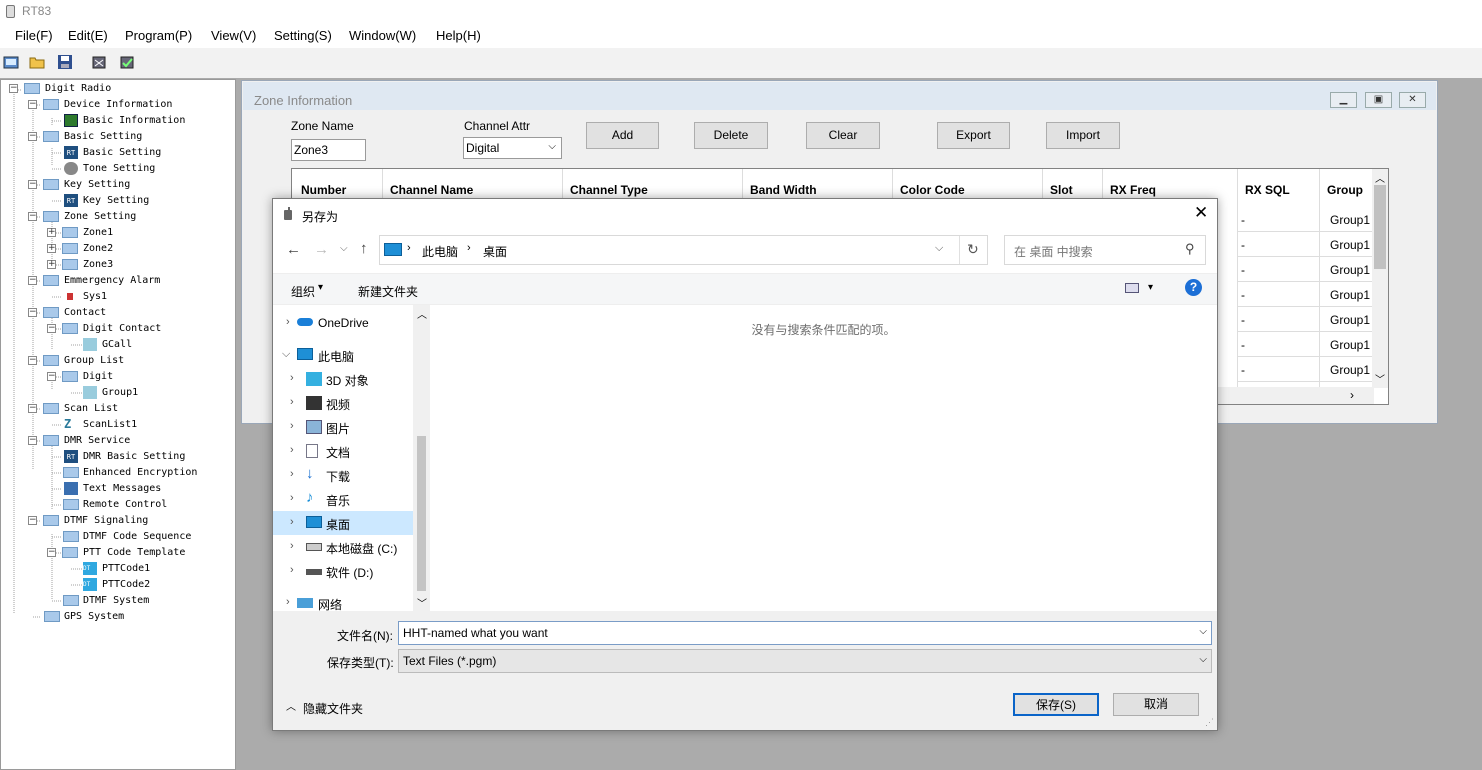 This screenshot has width=1482, height=770. Describe the element at coordinates (291, 705) in the screenshot. I see `chevron-up-icon: ︿` at that location.